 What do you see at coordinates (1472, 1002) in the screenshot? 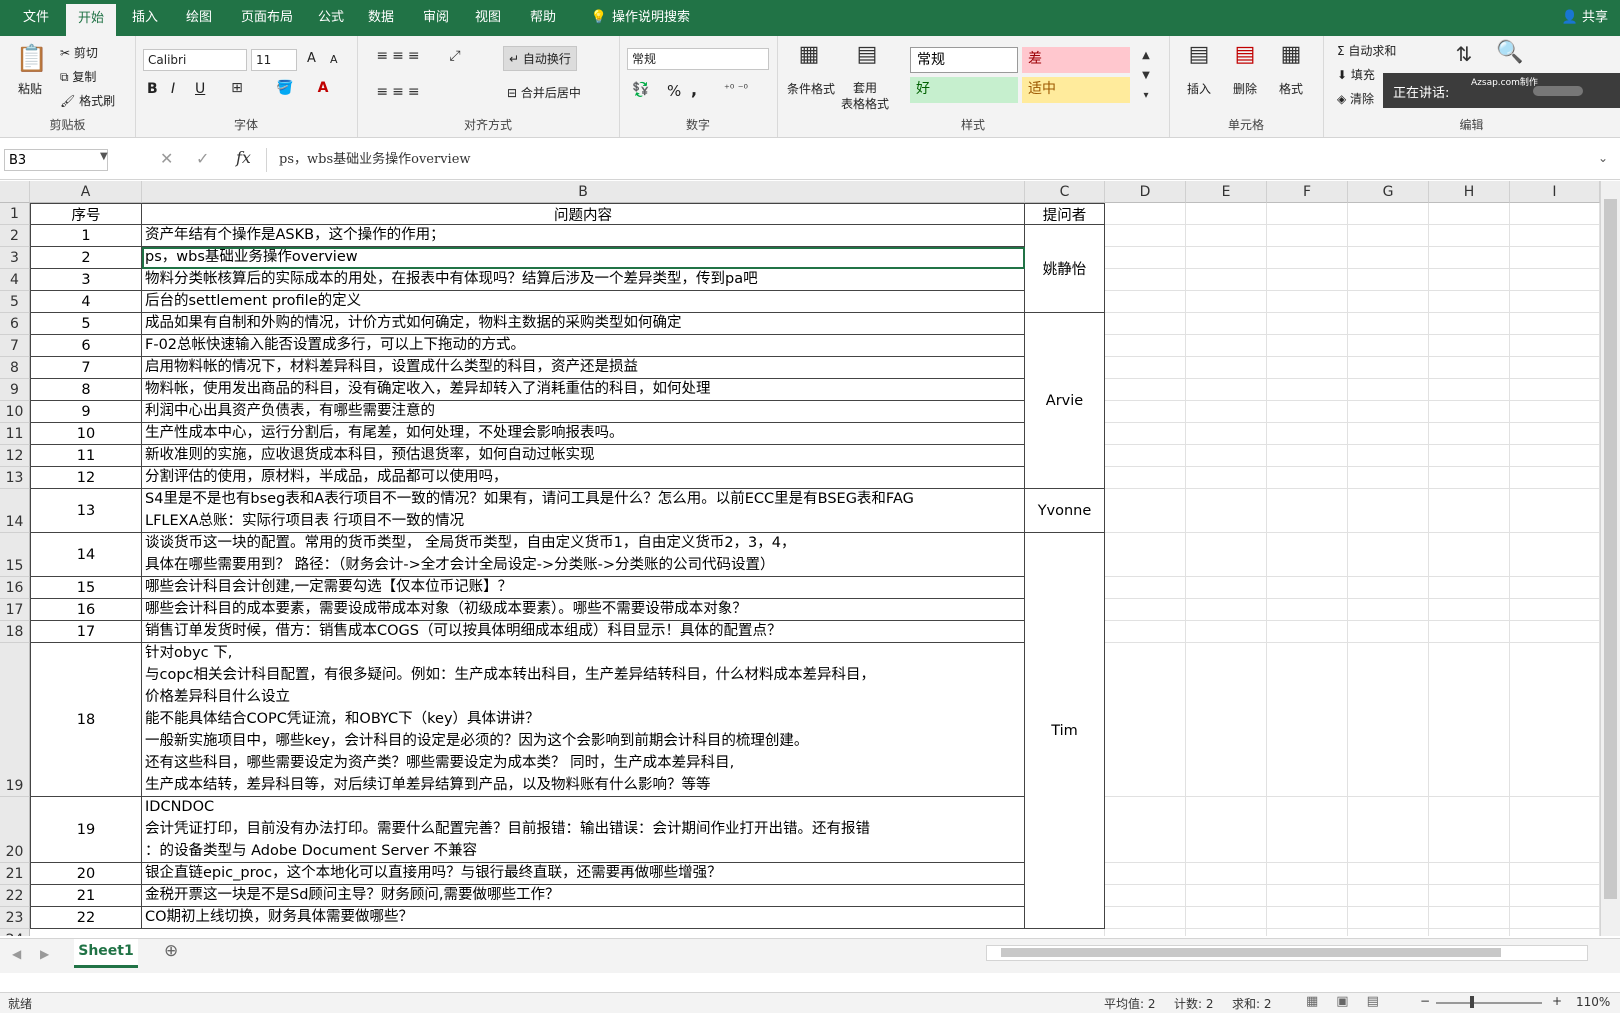
I see `zoom-slider-thumb` at bounding box center [1472, 1002].